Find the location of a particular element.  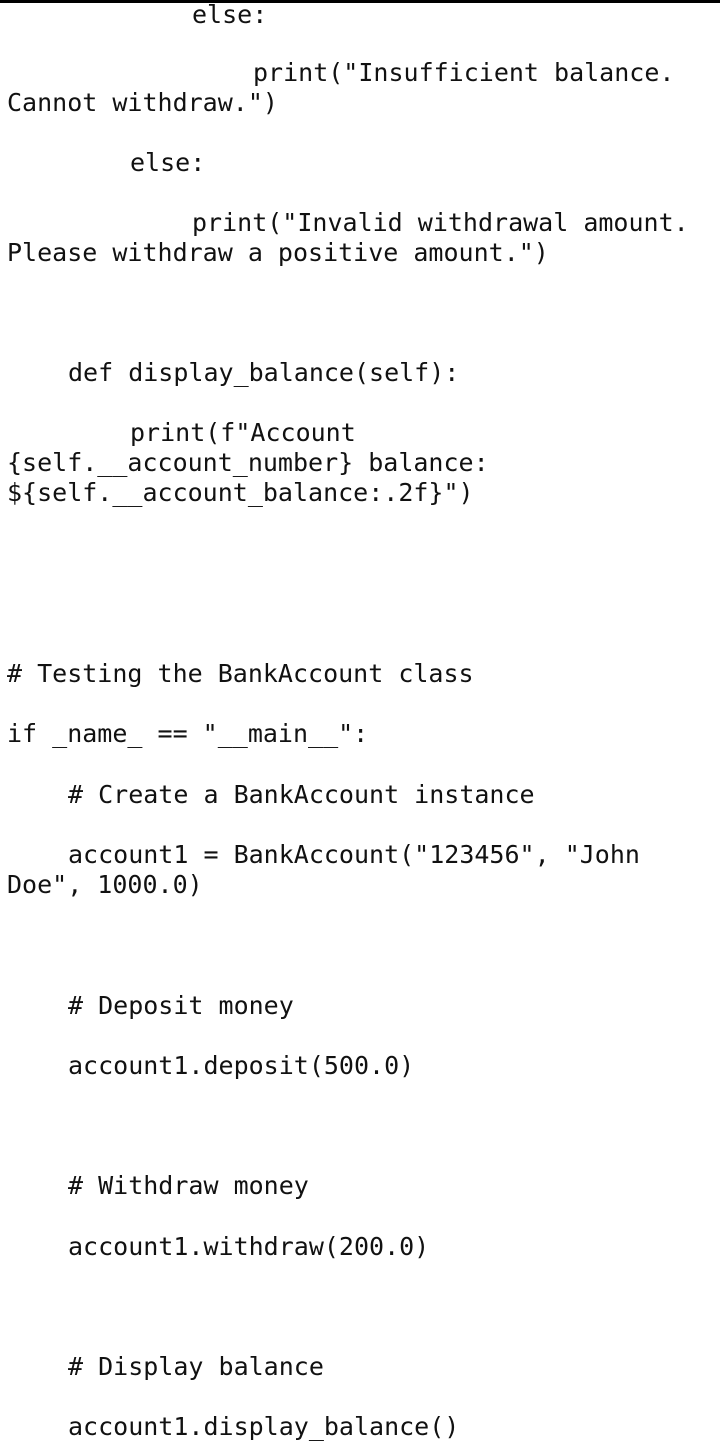

code-line: Please withdraw a positive amount.") is located at coordinates (278, 252).